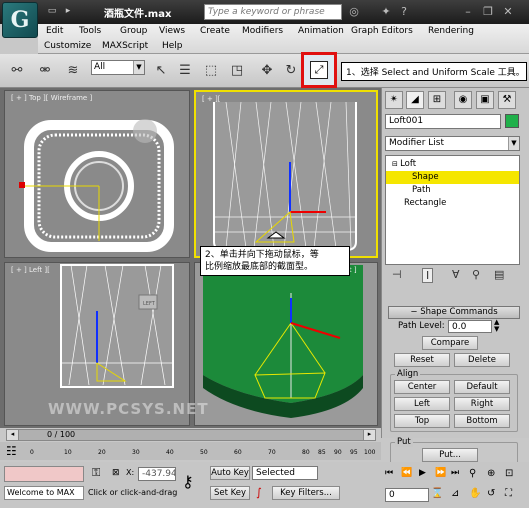  Describe the element at coordinates (67, 46) in the screenshot. I see `menu-customize: Customize` at that location.